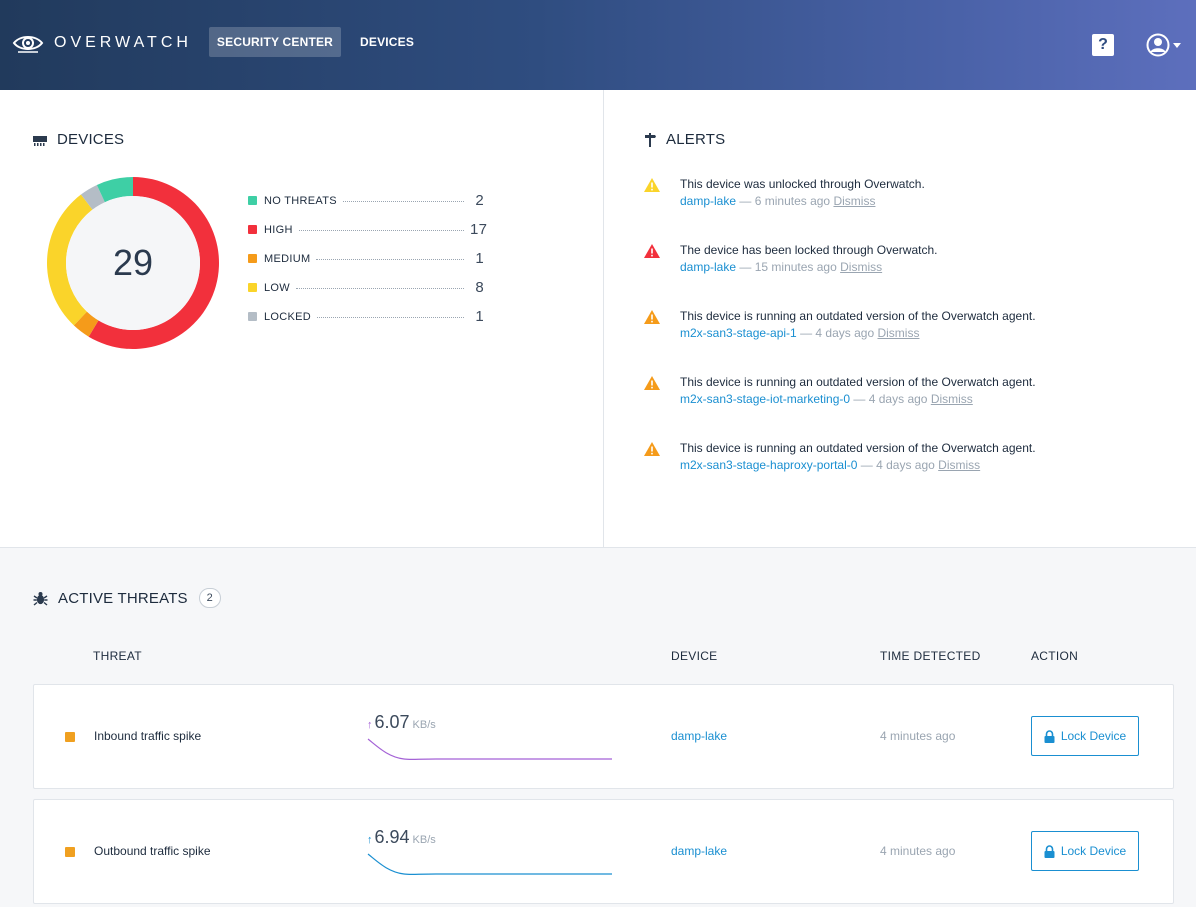 Image resolution: width=1196 pixels, height=907 pixels. What do you see at coordinates (922, 201) in the screenshot?
I see `alert-meta: damp-lake — 6 minutes ago Dismiss` at bounding box center [922, 201].